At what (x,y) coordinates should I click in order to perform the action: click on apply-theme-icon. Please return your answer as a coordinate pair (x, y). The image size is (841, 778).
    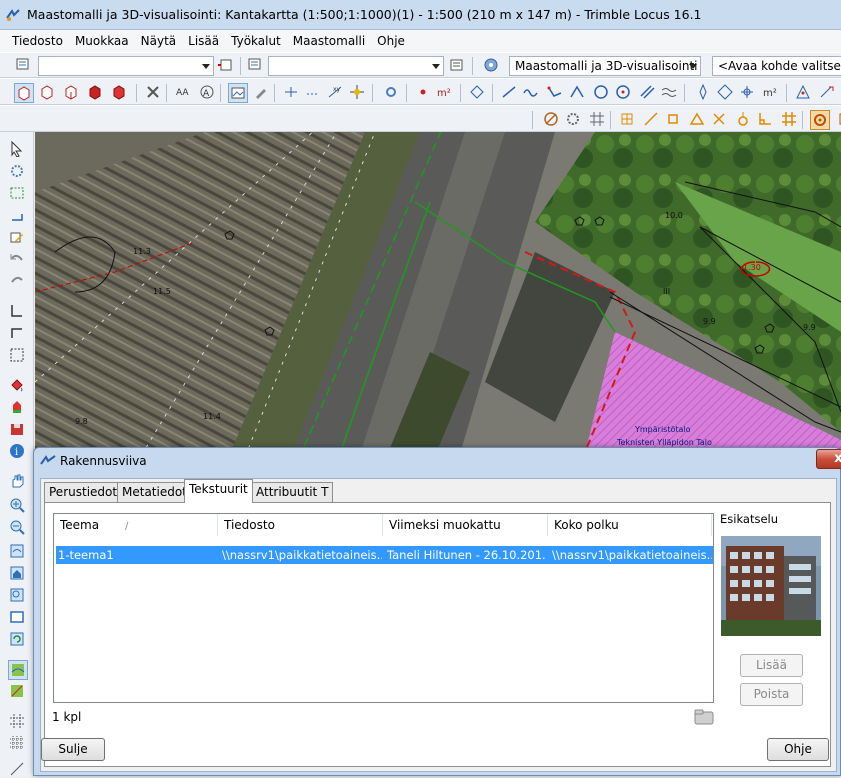
    Looking at the image, I should click on (456, 65).